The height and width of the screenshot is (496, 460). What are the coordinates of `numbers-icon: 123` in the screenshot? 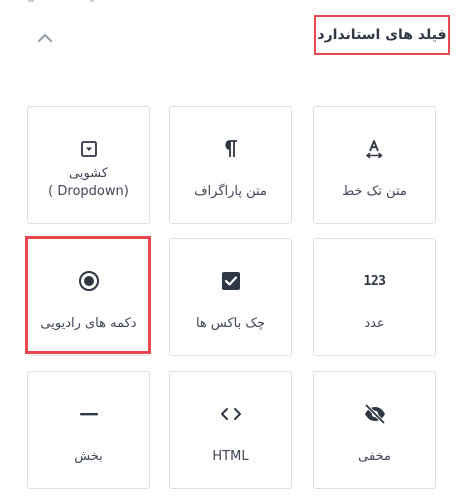 It's located at (374, 281).